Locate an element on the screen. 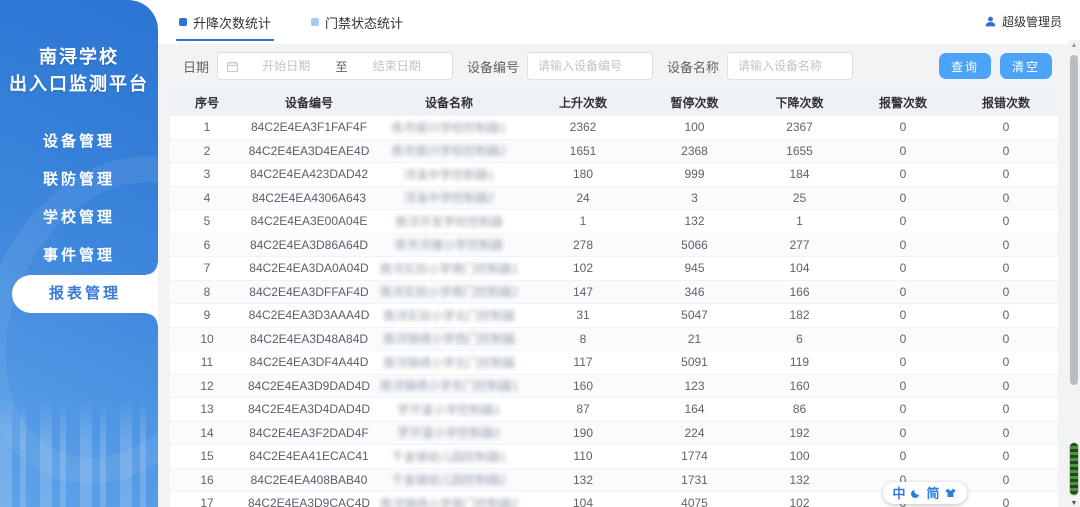  device-id: 84C2E4EA408BAB40 is located at coordinates (309, 479).